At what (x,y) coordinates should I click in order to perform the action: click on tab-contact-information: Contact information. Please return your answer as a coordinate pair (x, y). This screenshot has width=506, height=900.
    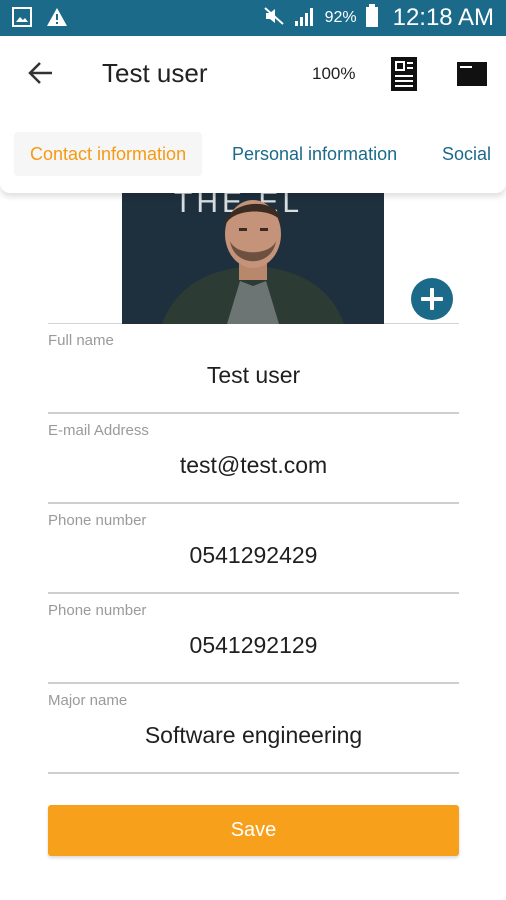
    Looking at the image, I should click on (108, 154).